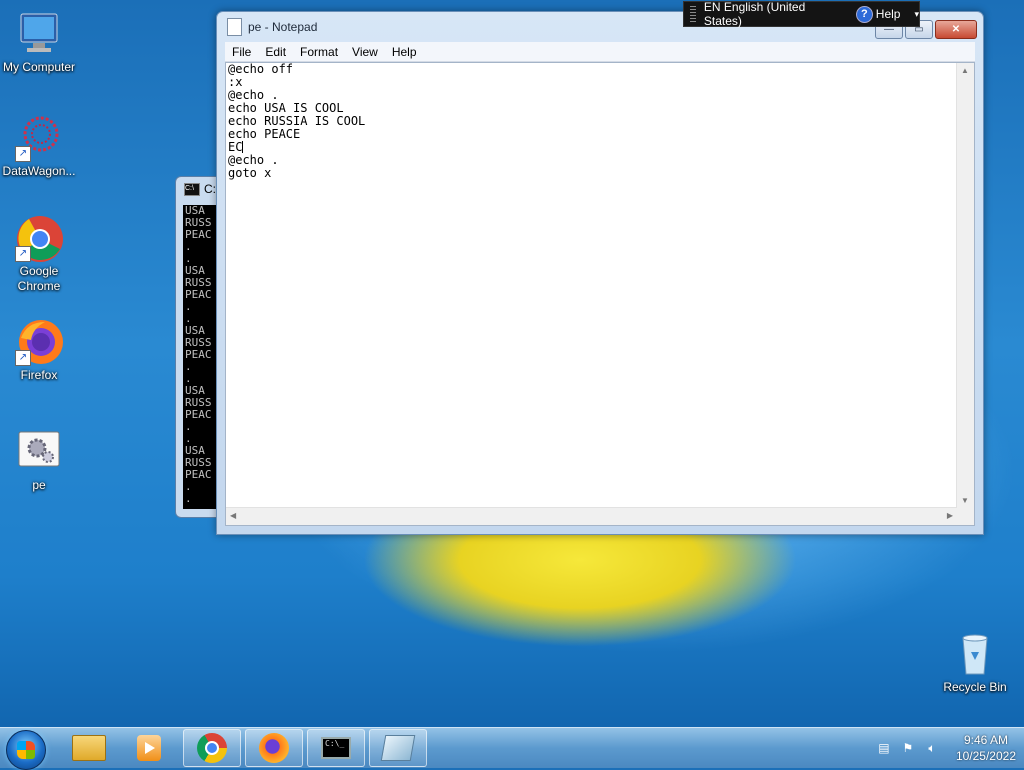 This screenshot has height=770, width=1024. What do you see at coordinates (965, 500) in the screenshot?
I see `scroll-down-icon: ▼` at bounding box center [965, 500].